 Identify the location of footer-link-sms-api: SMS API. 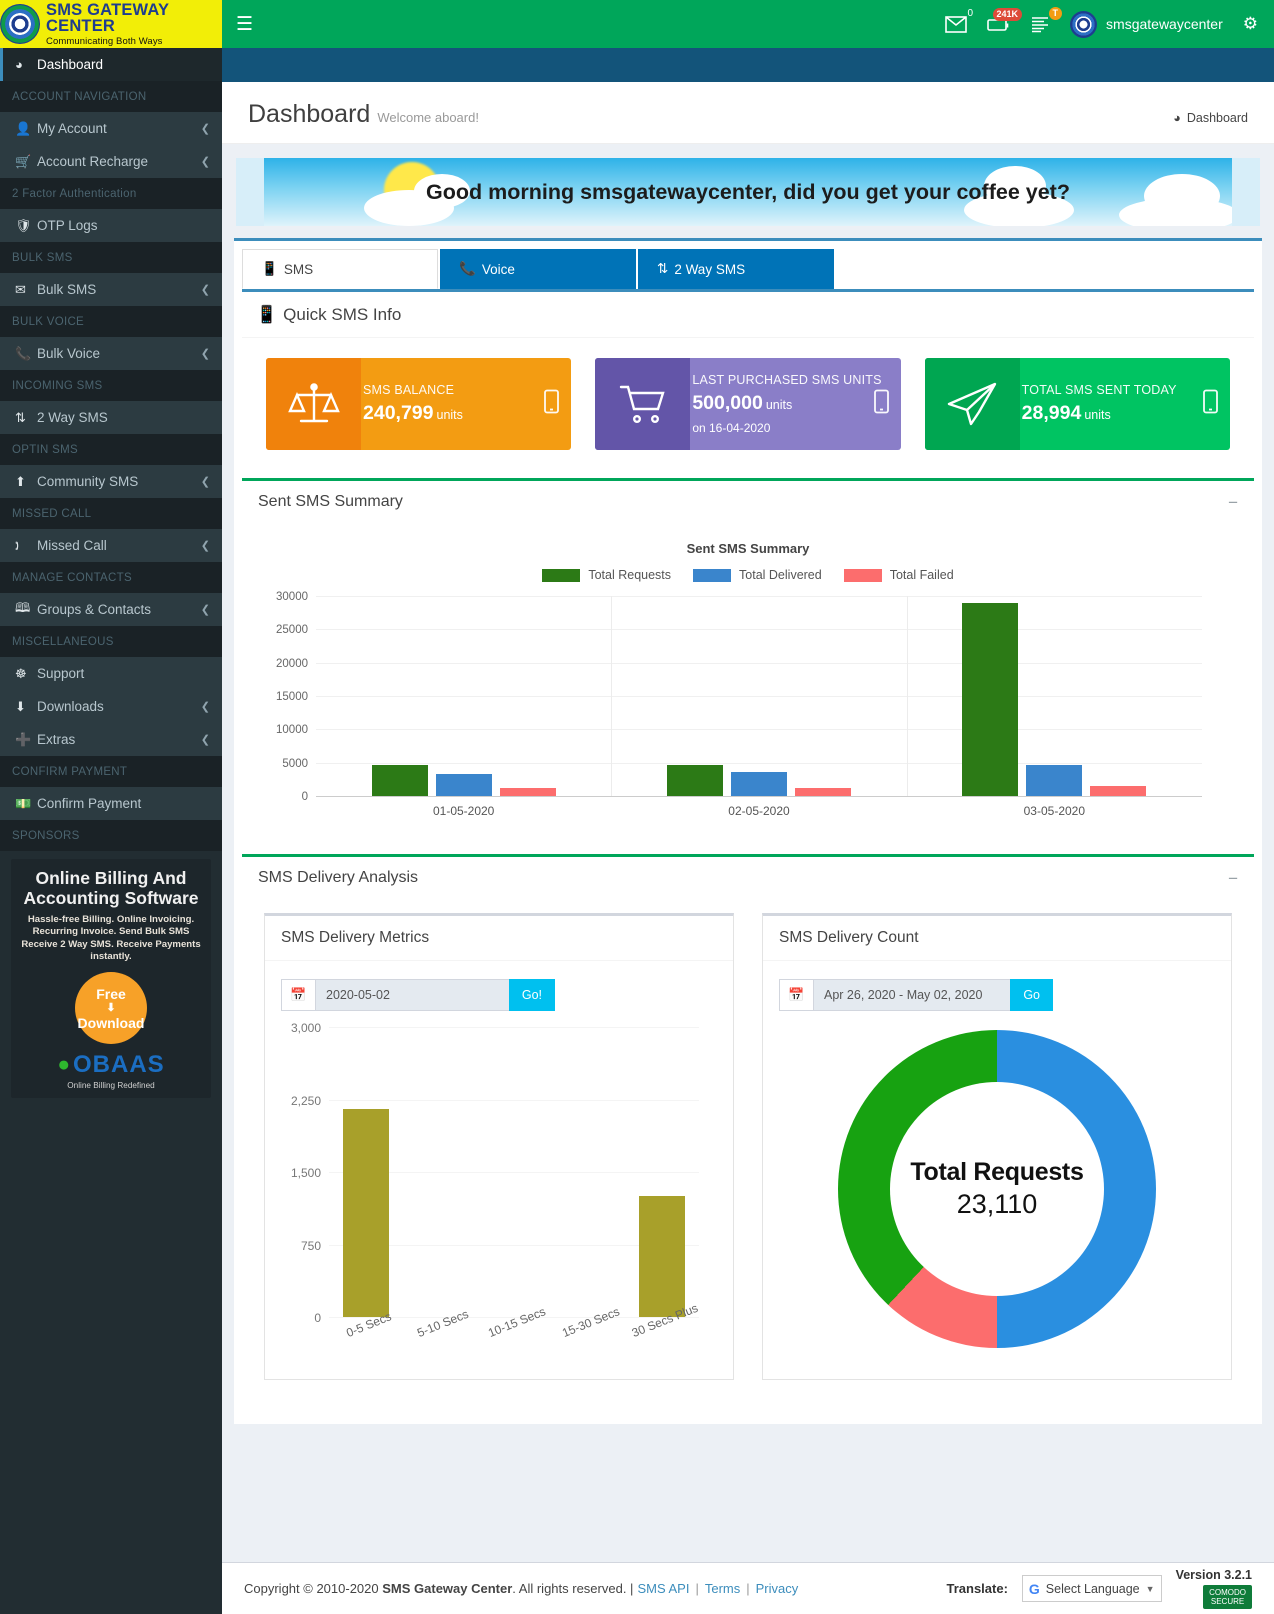
(663, 1588).